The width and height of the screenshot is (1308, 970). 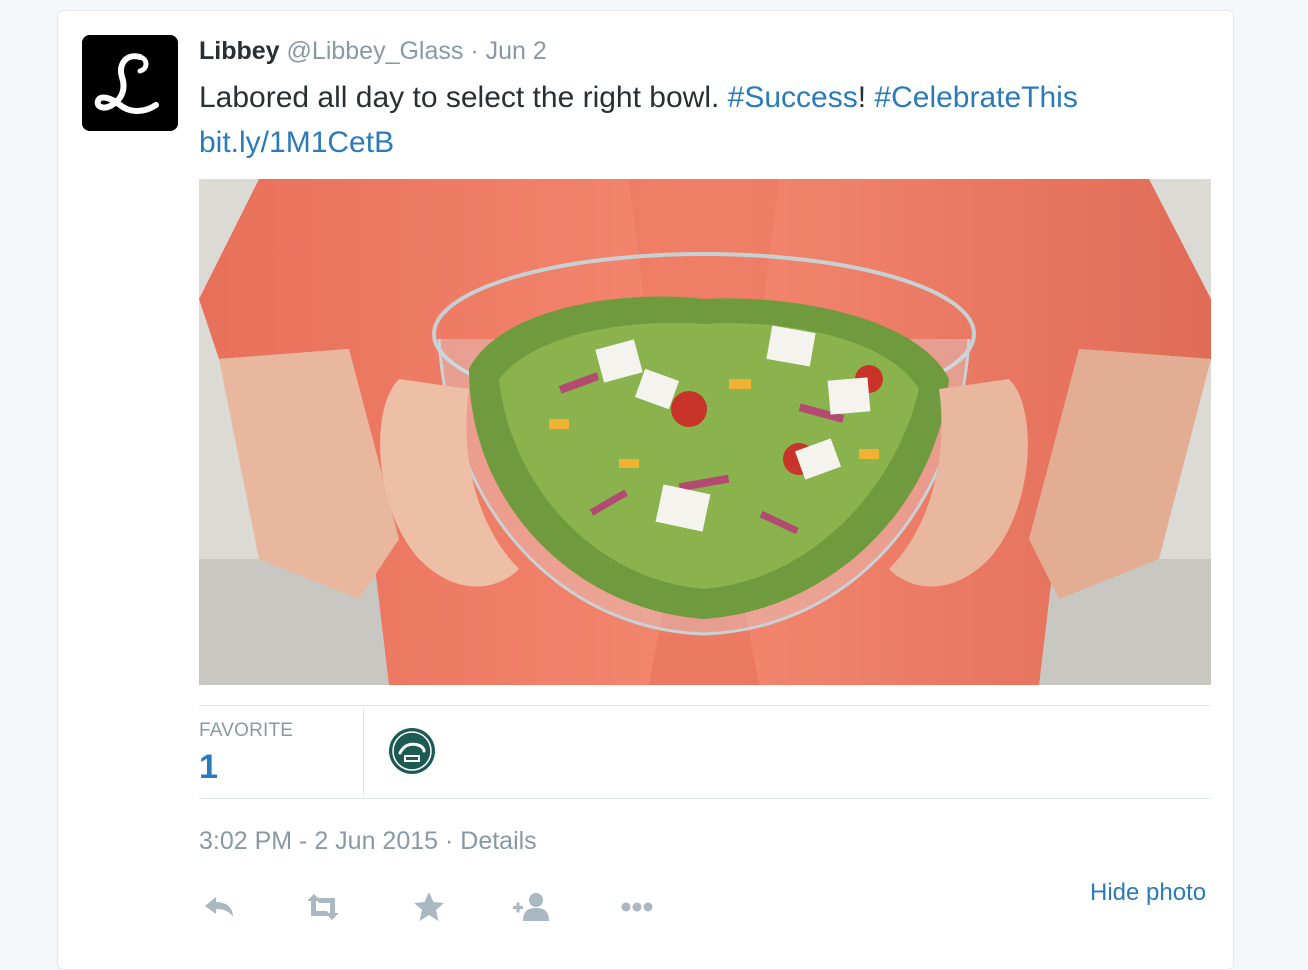 What do you see at coordinates (498, 841) in the screenshot?
I see `details-link: Details` at bounding box center [498, 841].